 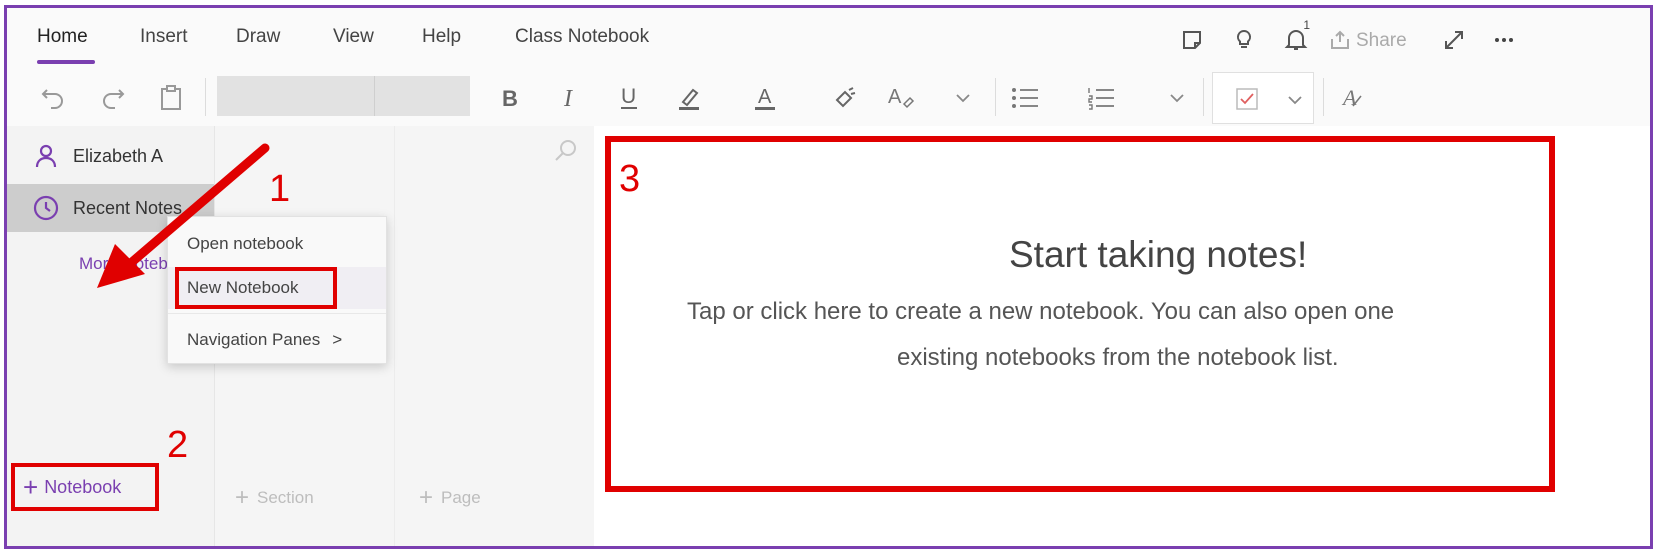 What do you see at coordinates (1192, 40) in the screenshot?
I see `sticky-notes-icon` at bounding box center [1192, 40].